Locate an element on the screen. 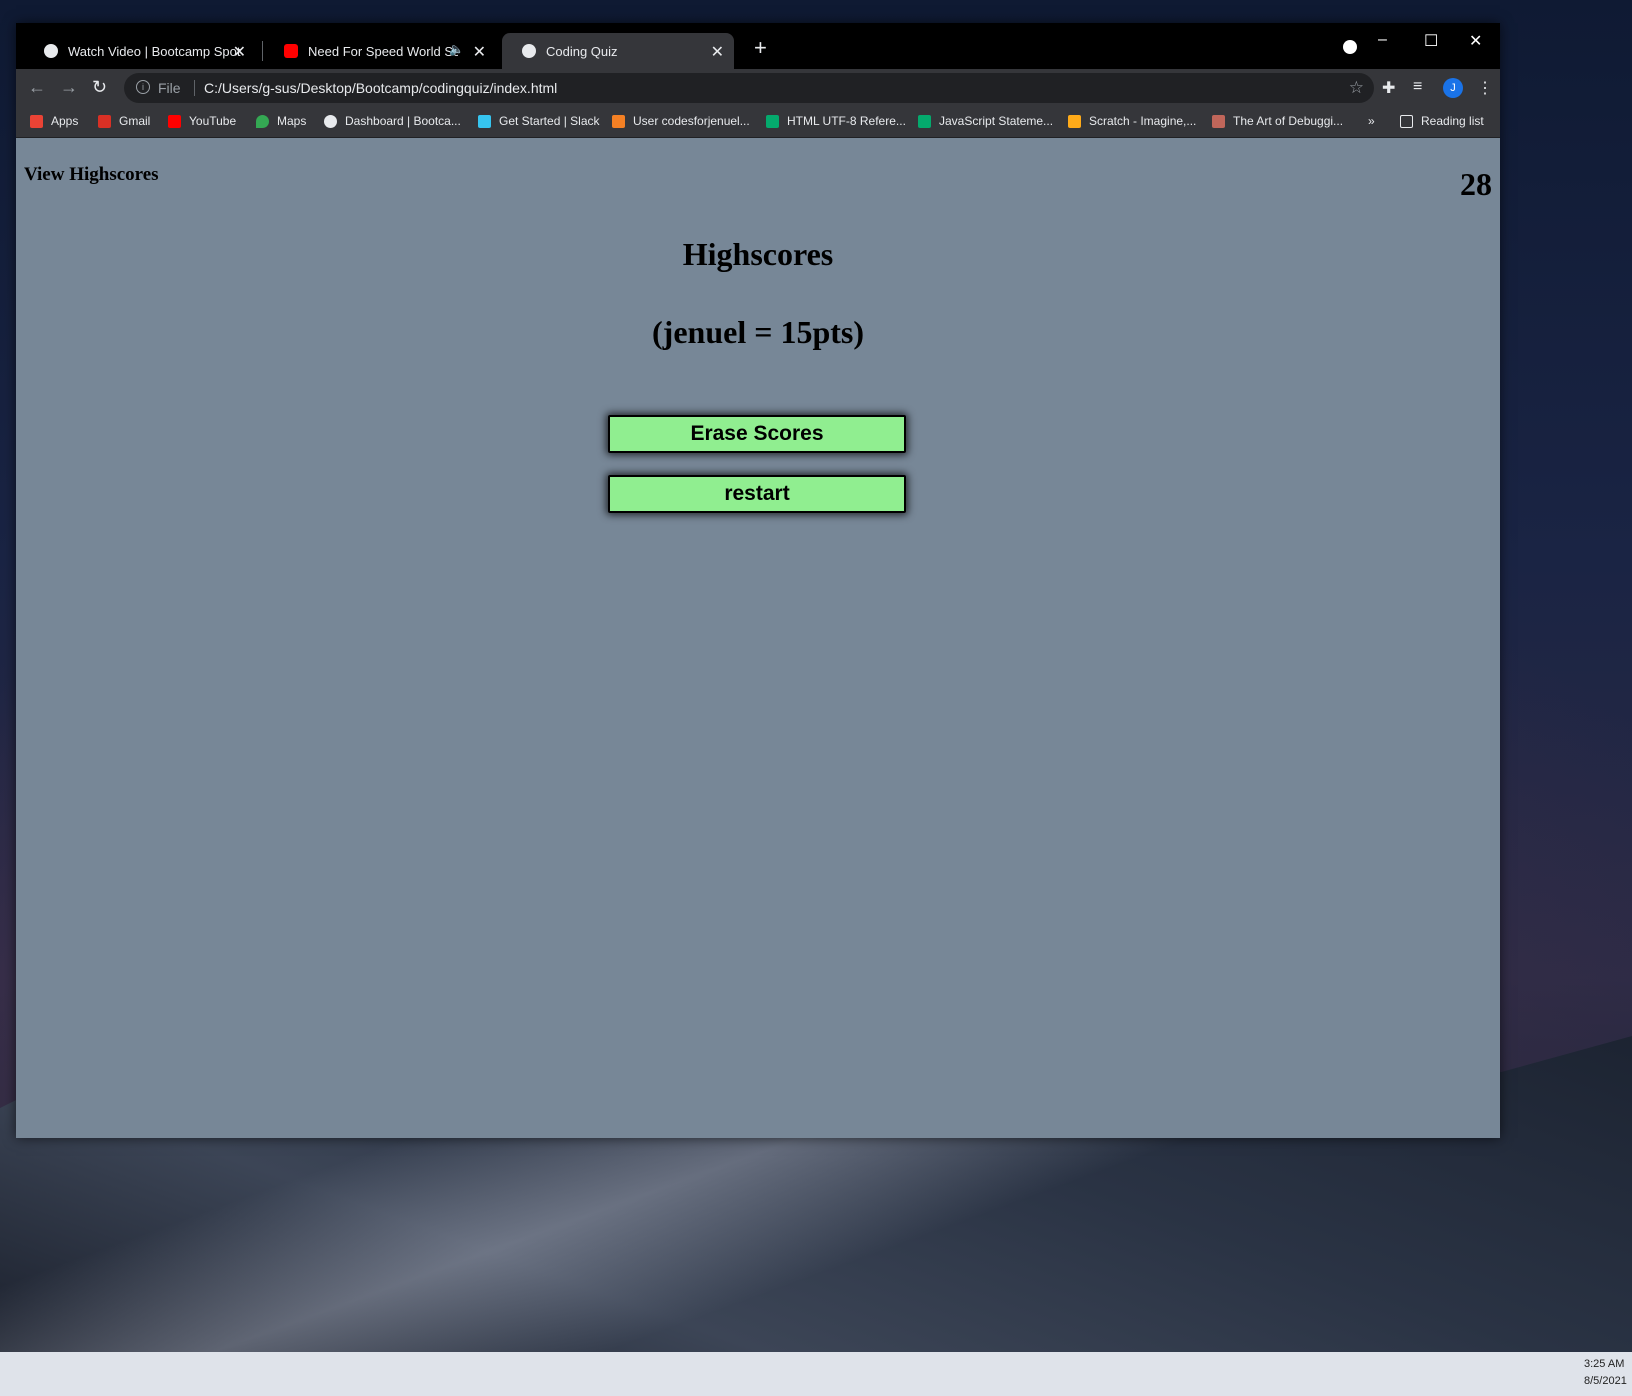  tab-coding-quiz: Coding Quiz ✕ is located at coordinates (618, 51).